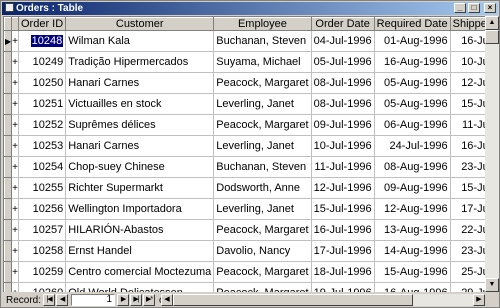 This screenshot has height=308, width=500. Describe the element at coordinates (343, 209) in the screenshot. I see `order-date-cell: 15-Jul-1996` at that location.